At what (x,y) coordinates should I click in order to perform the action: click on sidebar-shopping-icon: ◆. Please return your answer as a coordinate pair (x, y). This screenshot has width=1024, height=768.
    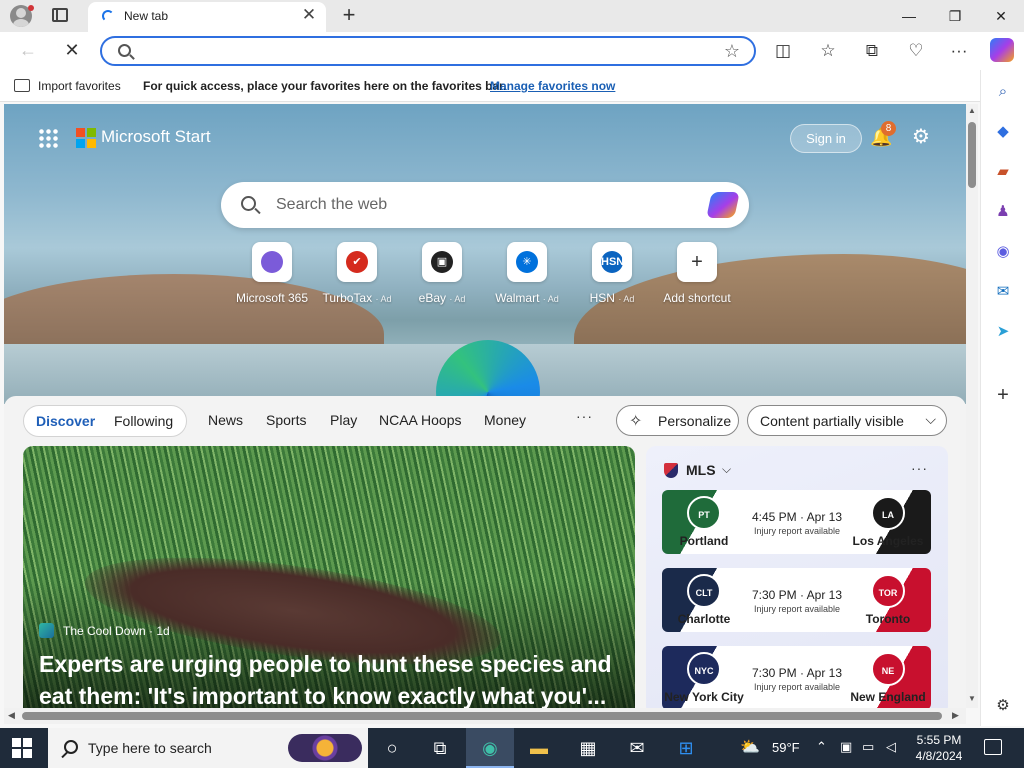
    Looking at the image, I should click on (1003, 132).